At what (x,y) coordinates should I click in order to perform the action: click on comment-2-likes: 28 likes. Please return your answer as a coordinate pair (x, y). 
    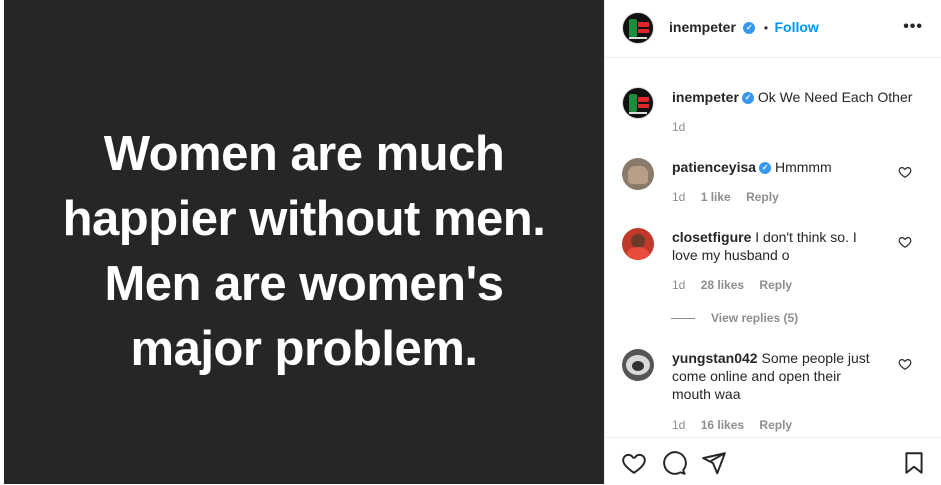
    Looking at the image, I should click on (722, 285).